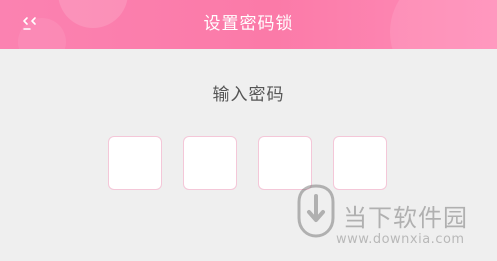 Image resolution: width=497 pixels, height=261 pixels. I want to click on watermark-url: www.downxia.com, so click(400, 239).